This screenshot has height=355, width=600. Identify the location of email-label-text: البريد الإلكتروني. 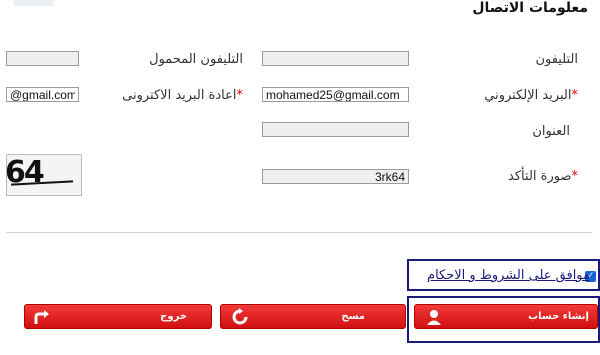
(528, 95).